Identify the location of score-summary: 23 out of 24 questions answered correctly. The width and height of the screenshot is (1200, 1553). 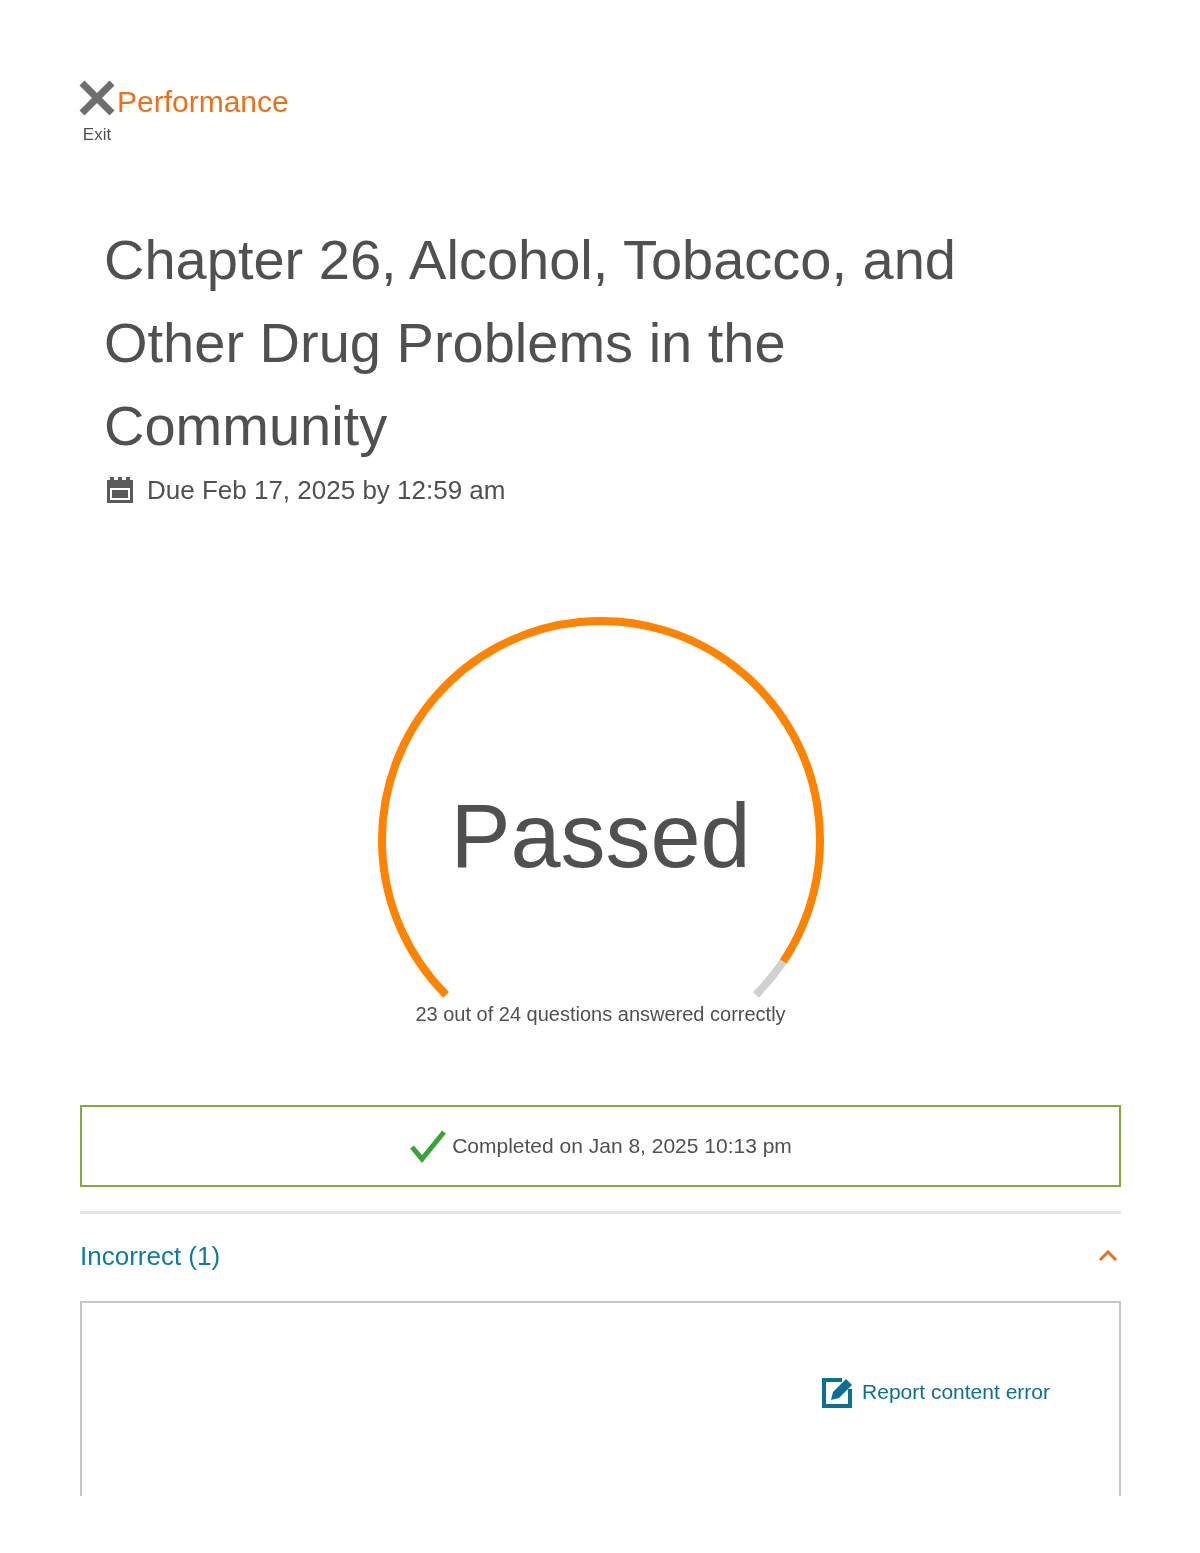
(600, 1014).